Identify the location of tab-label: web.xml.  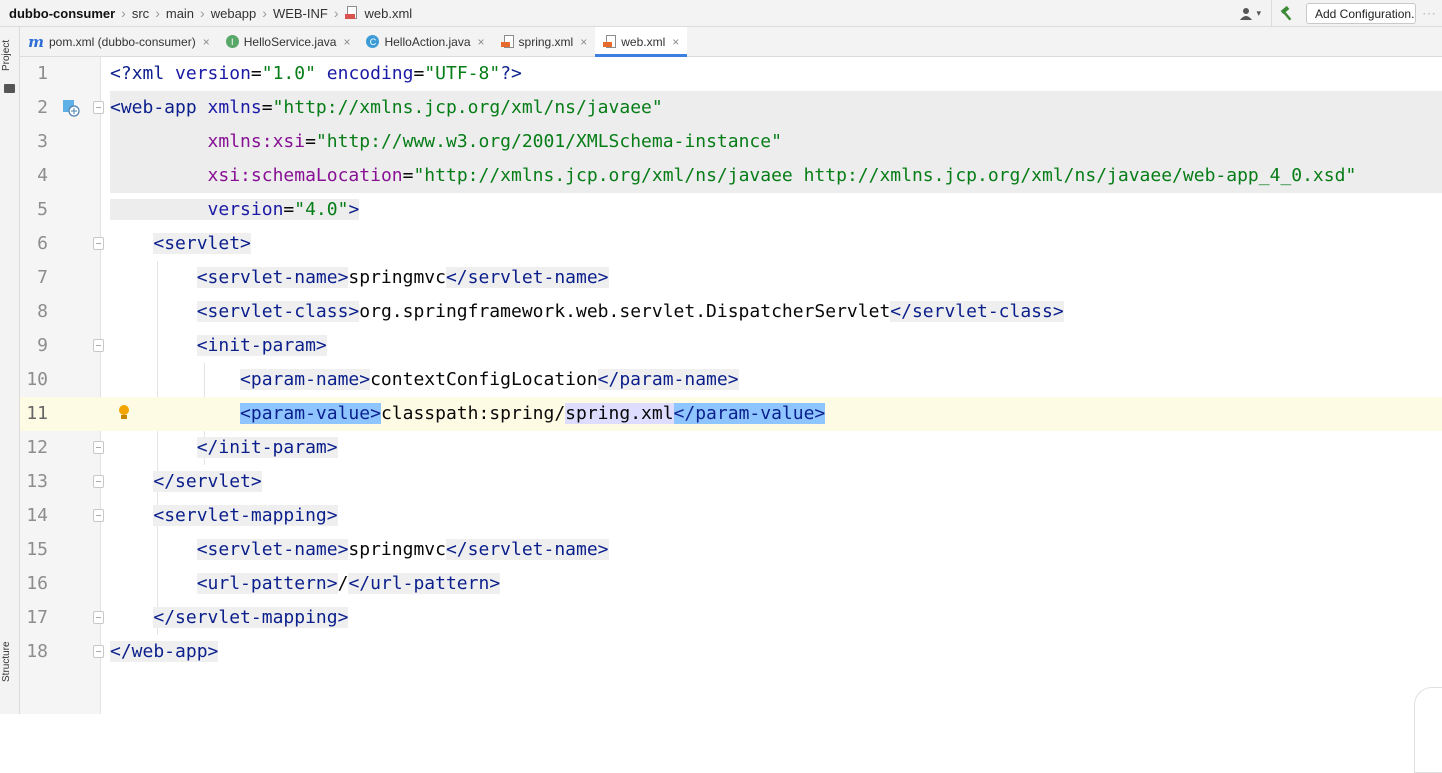
(643, 41).